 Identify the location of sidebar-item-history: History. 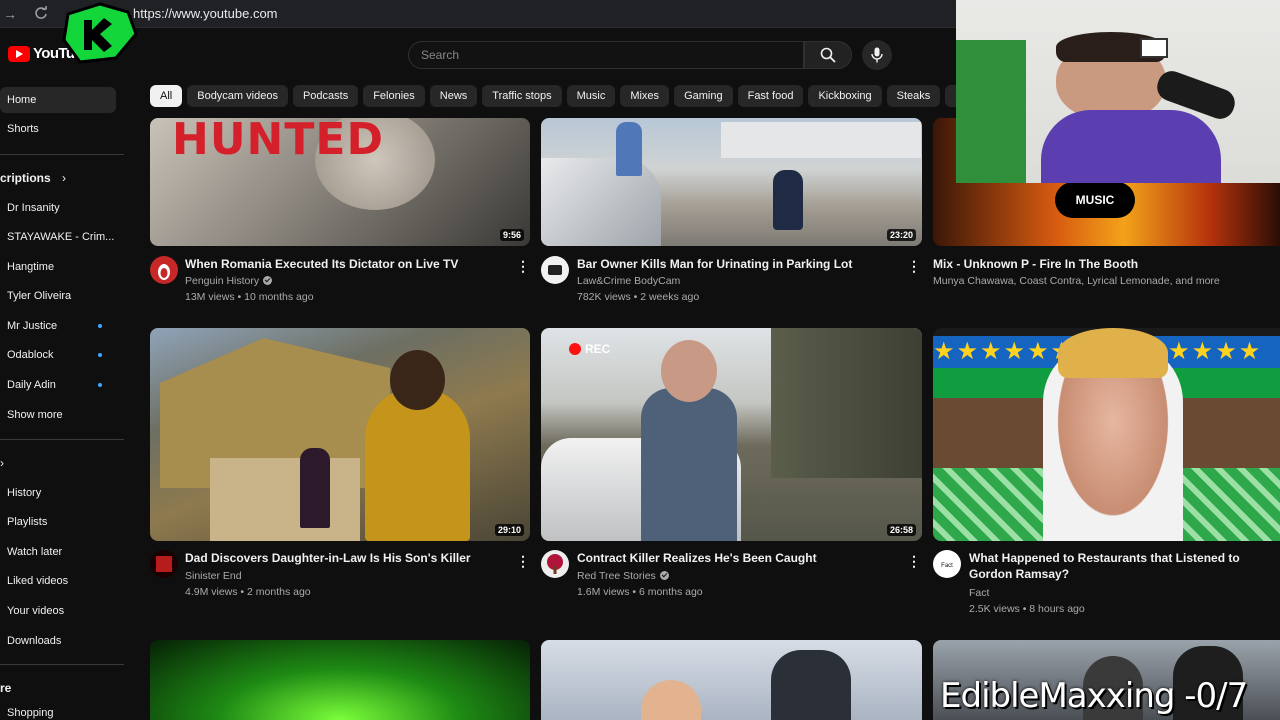
(58, 493).